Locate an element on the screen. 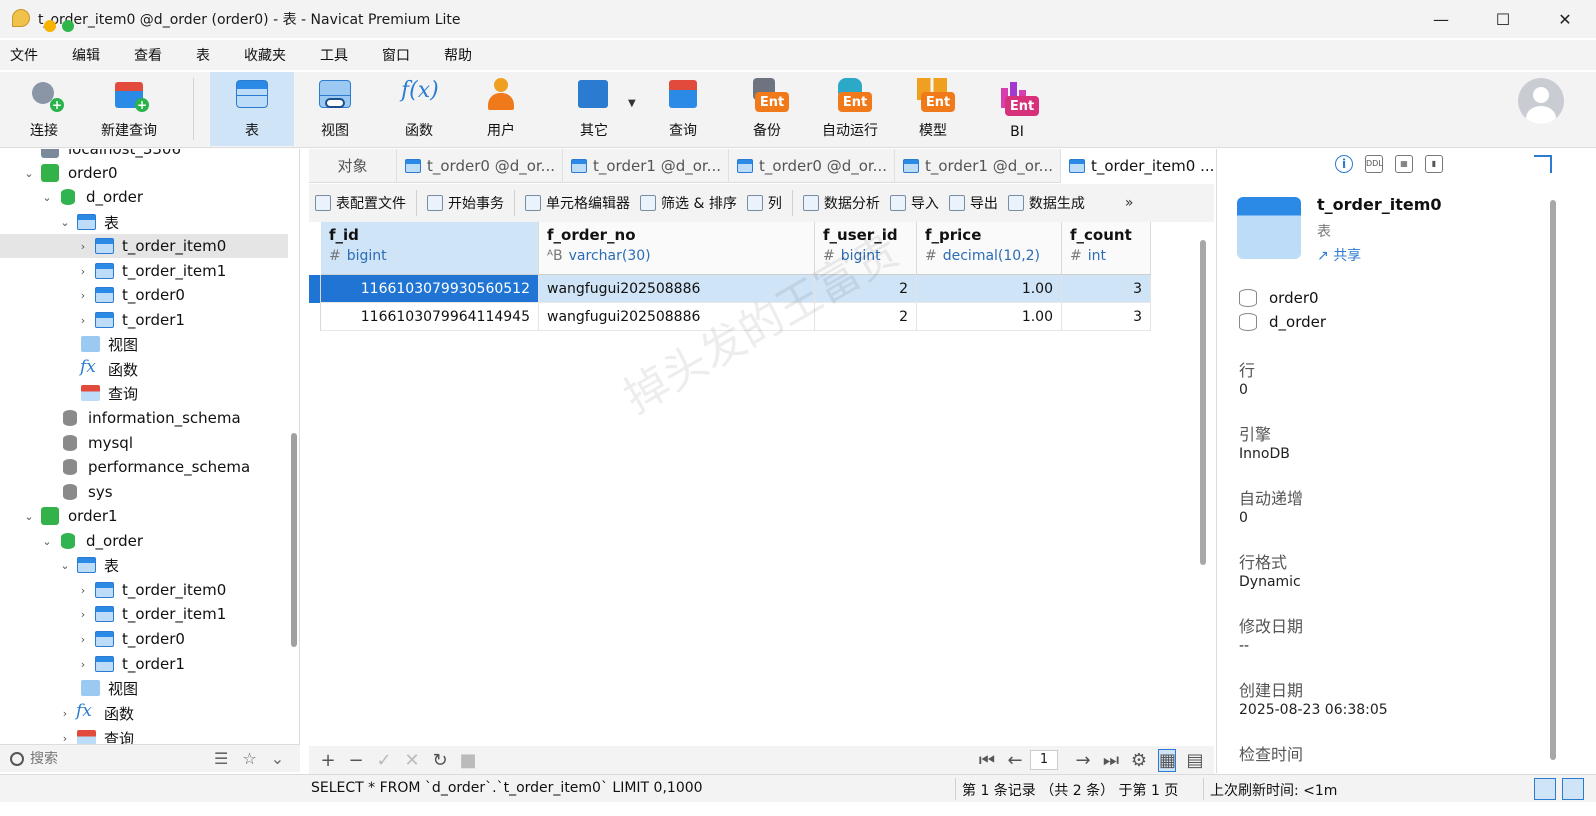  previous-page-icon: ← is located at coordinates (1015, 760).